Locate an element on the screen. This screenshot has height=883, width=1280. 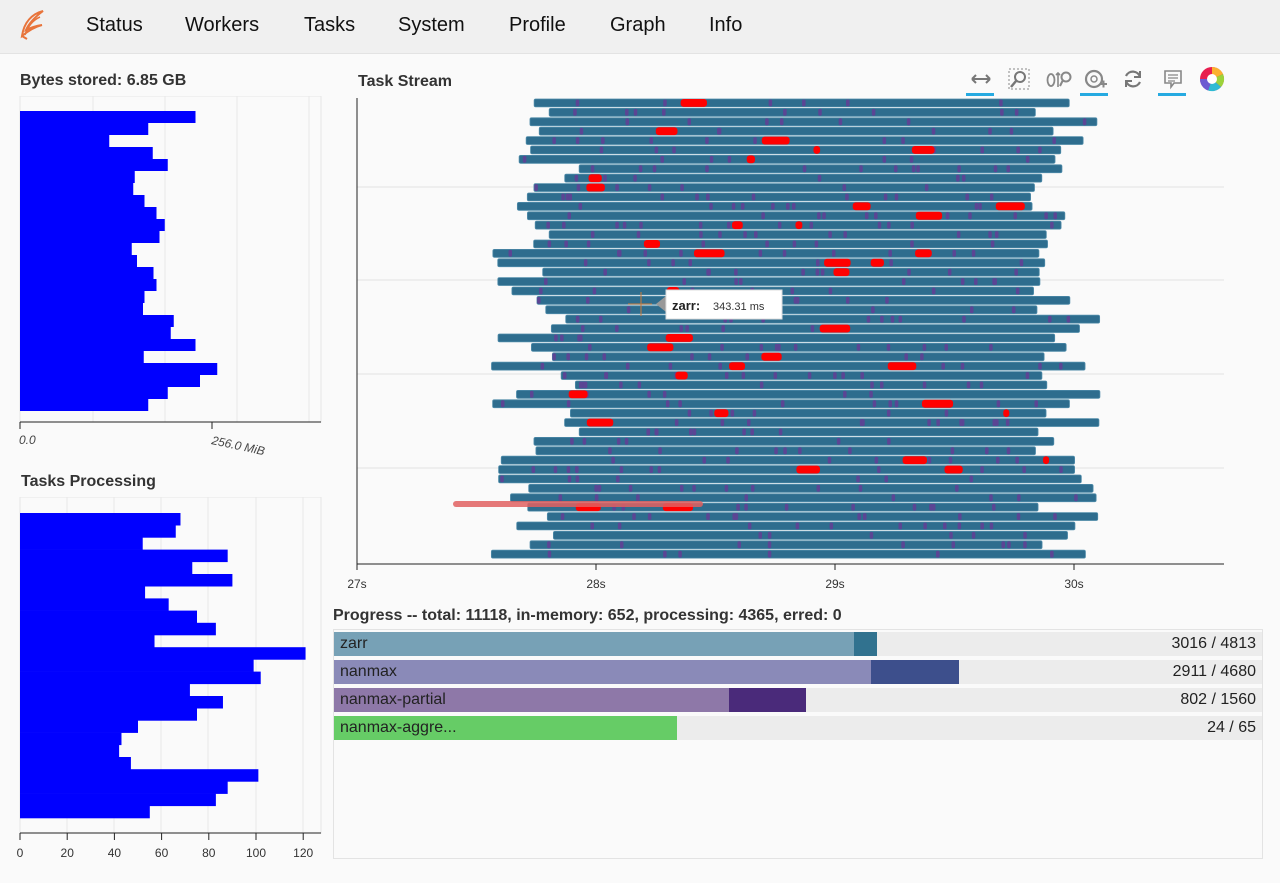
nav-system: System is located at coordinates (431, 25).